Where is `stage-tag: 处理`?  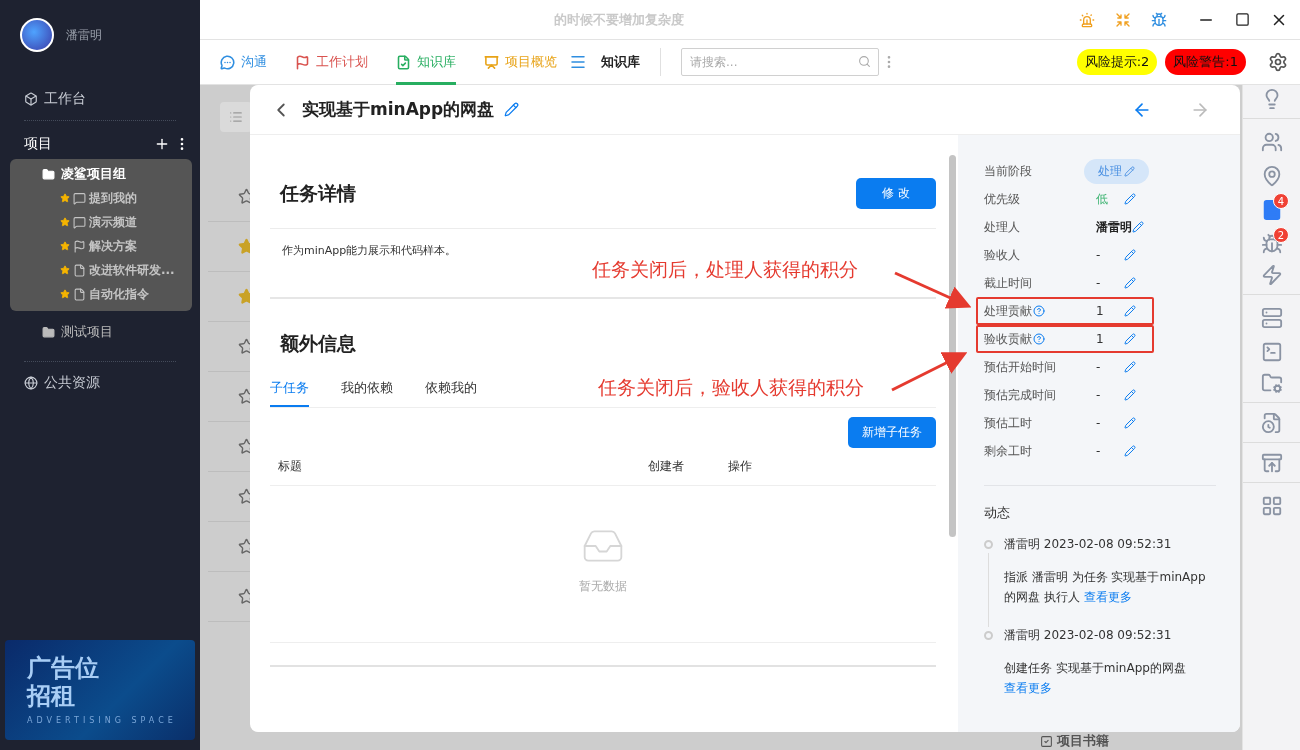
stage-tag: 处理 is located at coordinates (1116, 171).